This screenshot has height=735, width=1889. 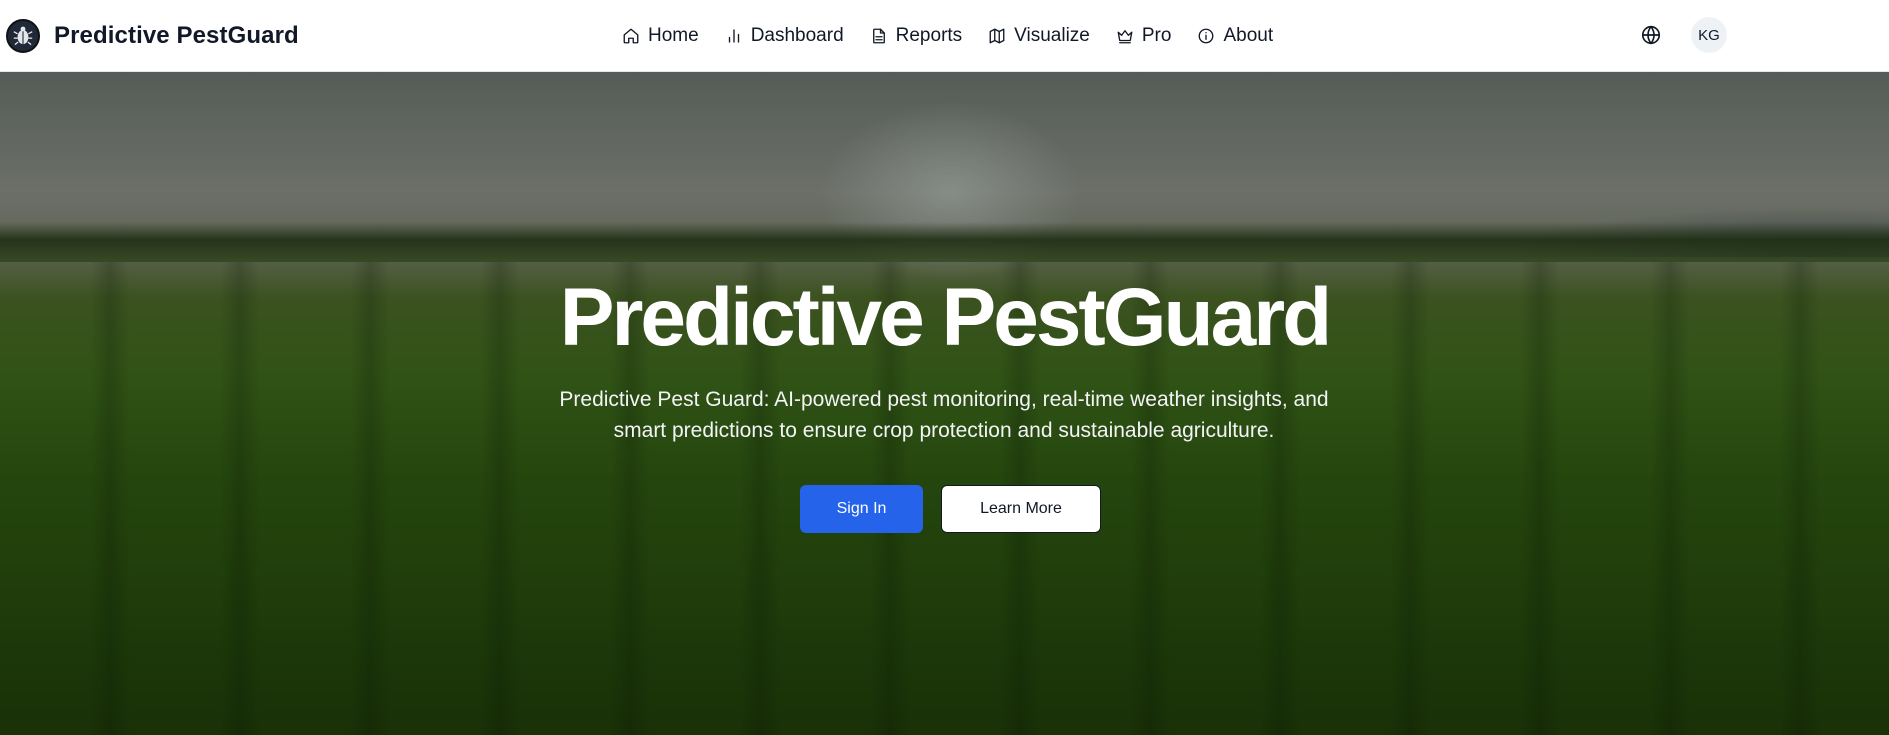 What do you see at coordinates (23, 36) in the screenshot?
I see `beetle-logo-icon` at bounding box center [23, 36].